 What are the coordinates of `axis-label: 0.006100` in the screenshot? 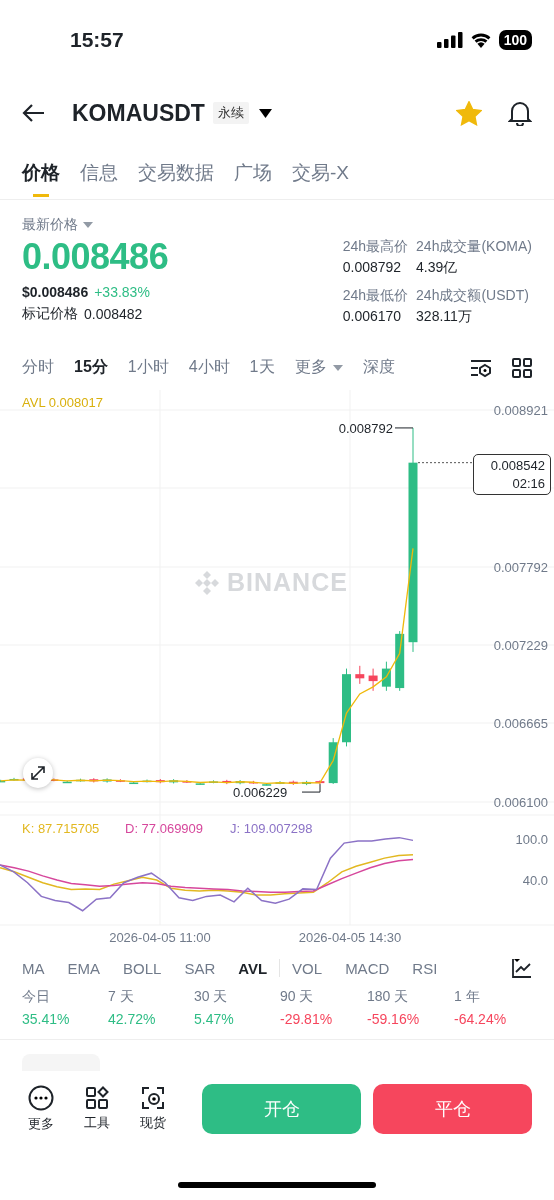 It's located at (520, 802).